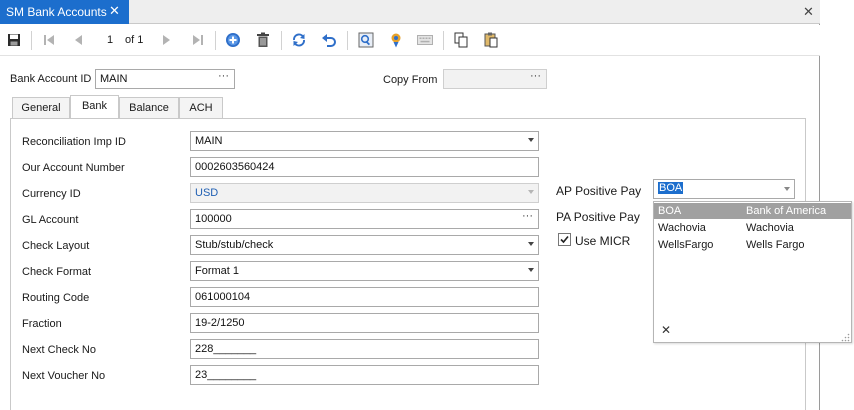 This screenshot has width=854, height=410. What do you see at coordinates (329, 40) in the screenshot?
I see `undo-icon` at bounding box center [329, 40].